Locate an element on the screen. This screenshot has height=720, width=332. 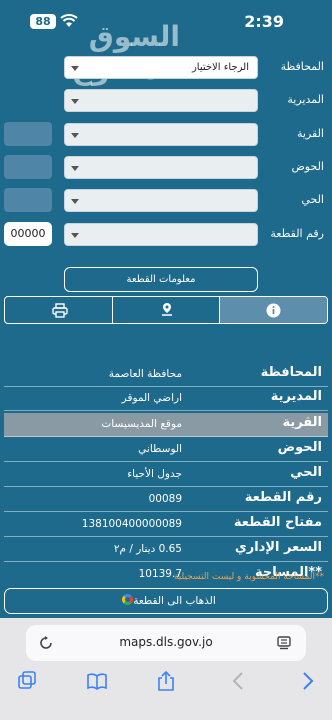
basin-label: الحوض is located at coordinates (308, 166).